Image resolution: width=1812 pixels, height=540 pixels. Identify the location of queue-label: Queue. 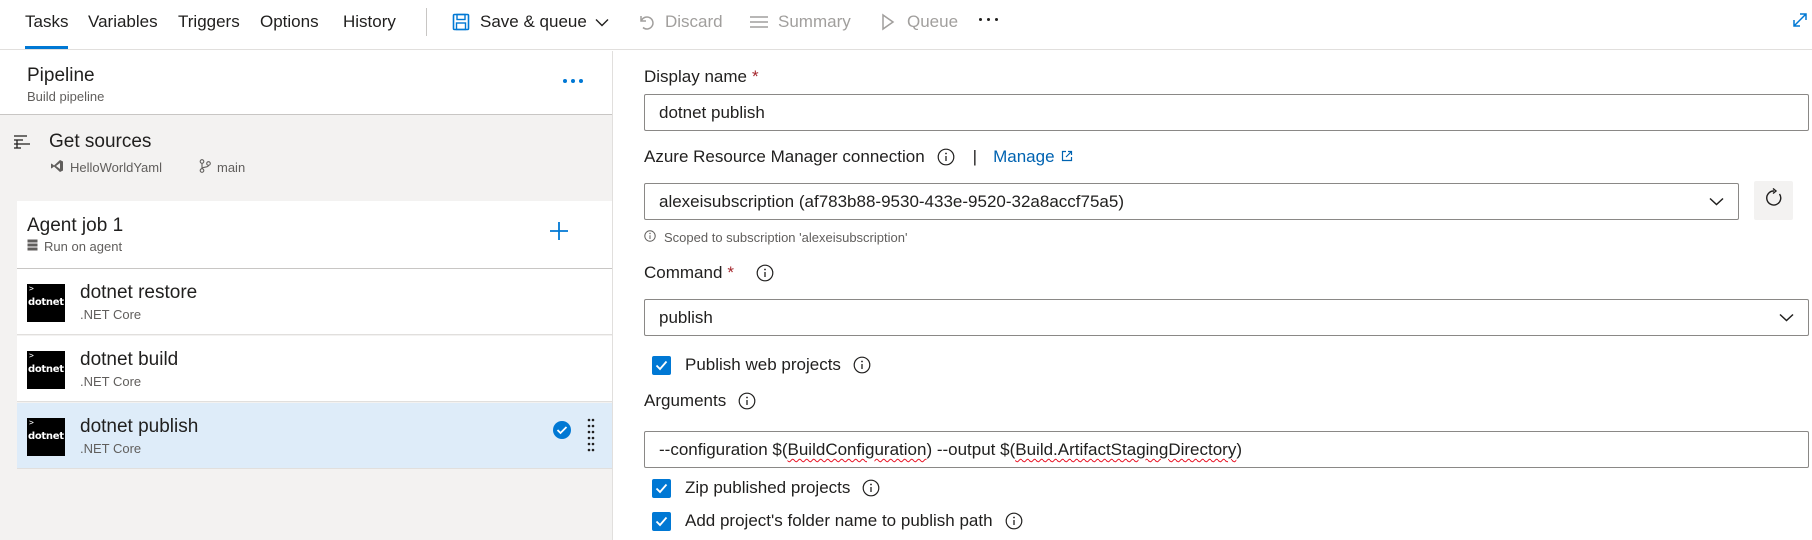
(933, 21).